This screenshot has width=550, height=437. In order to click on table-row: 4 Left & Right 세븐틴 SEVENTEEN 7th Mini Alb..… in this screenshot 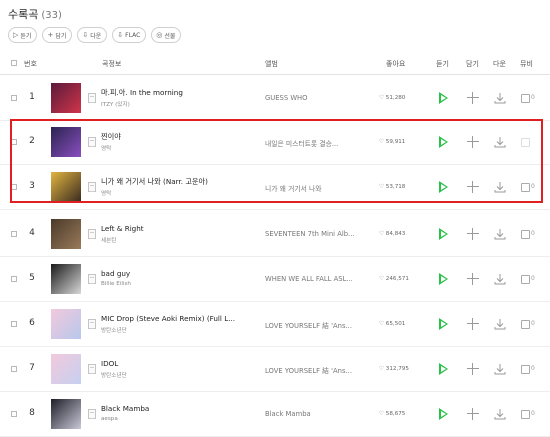, I will do `click(275, 234)`.